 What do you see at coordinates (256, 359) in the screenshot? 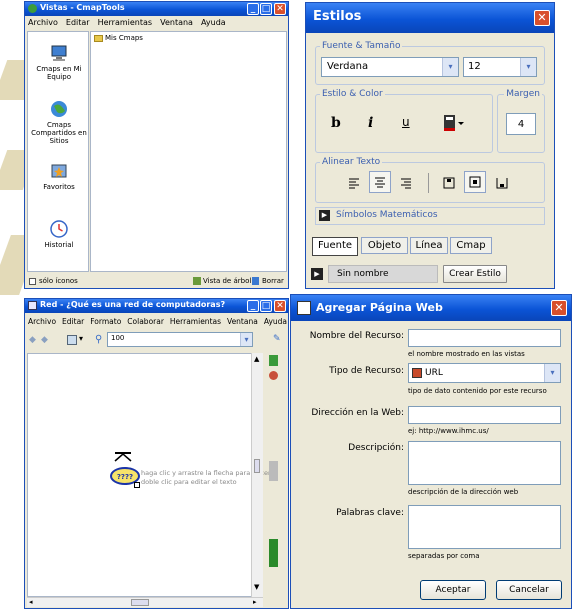
I see `scroll-up-icon: ▲` at bounding box center [256, 359].